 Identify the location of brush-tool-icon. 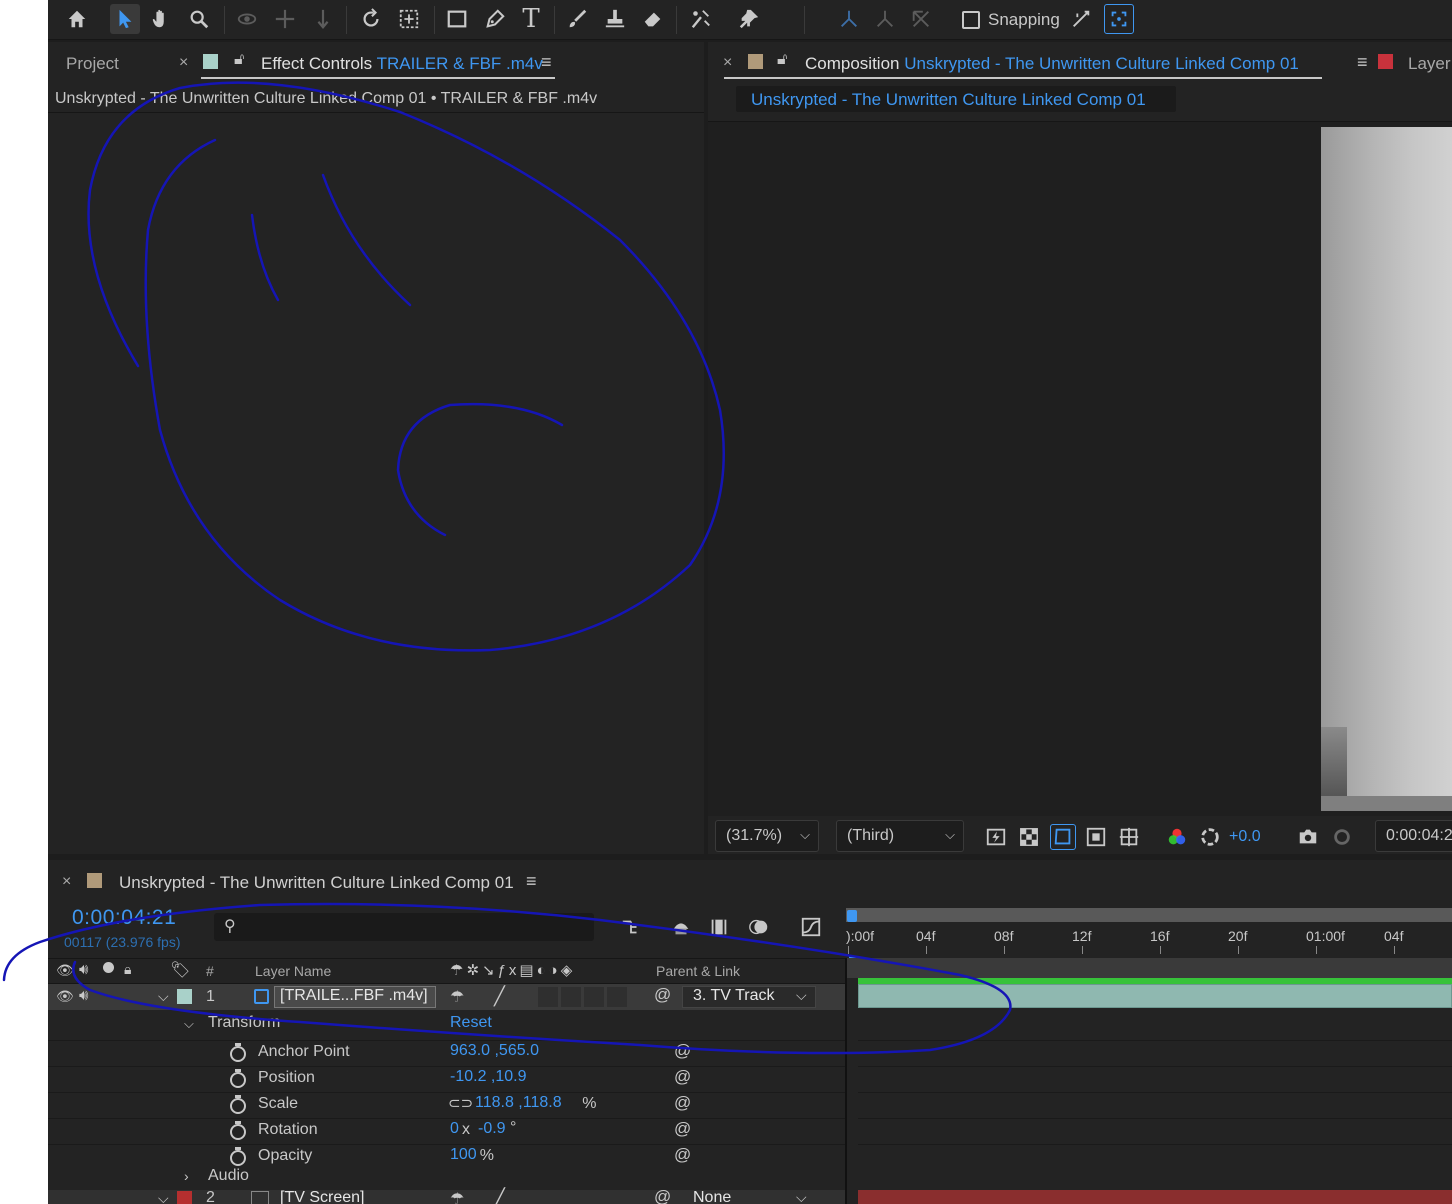
(577, 19).